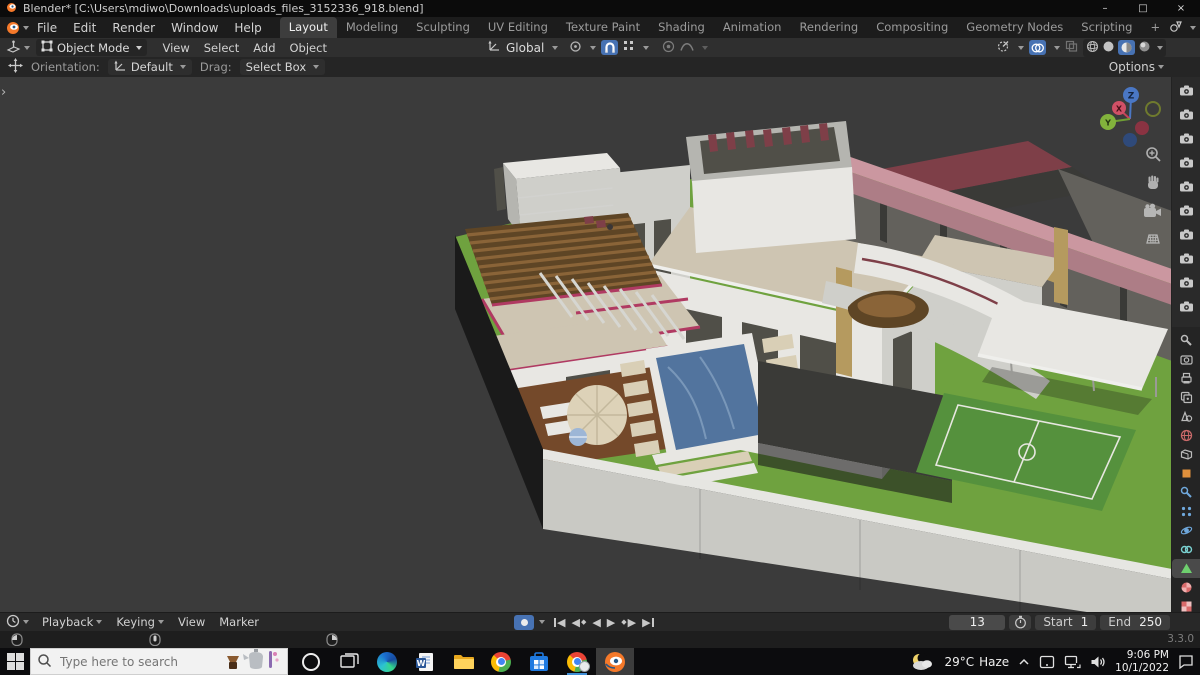 The height and width of the screenshot is (675, 1200). What do you see at coordinates (559, 622) in the screenshot?
I see `jump-to-start-button: ◀` at bounding box center [559, 622].